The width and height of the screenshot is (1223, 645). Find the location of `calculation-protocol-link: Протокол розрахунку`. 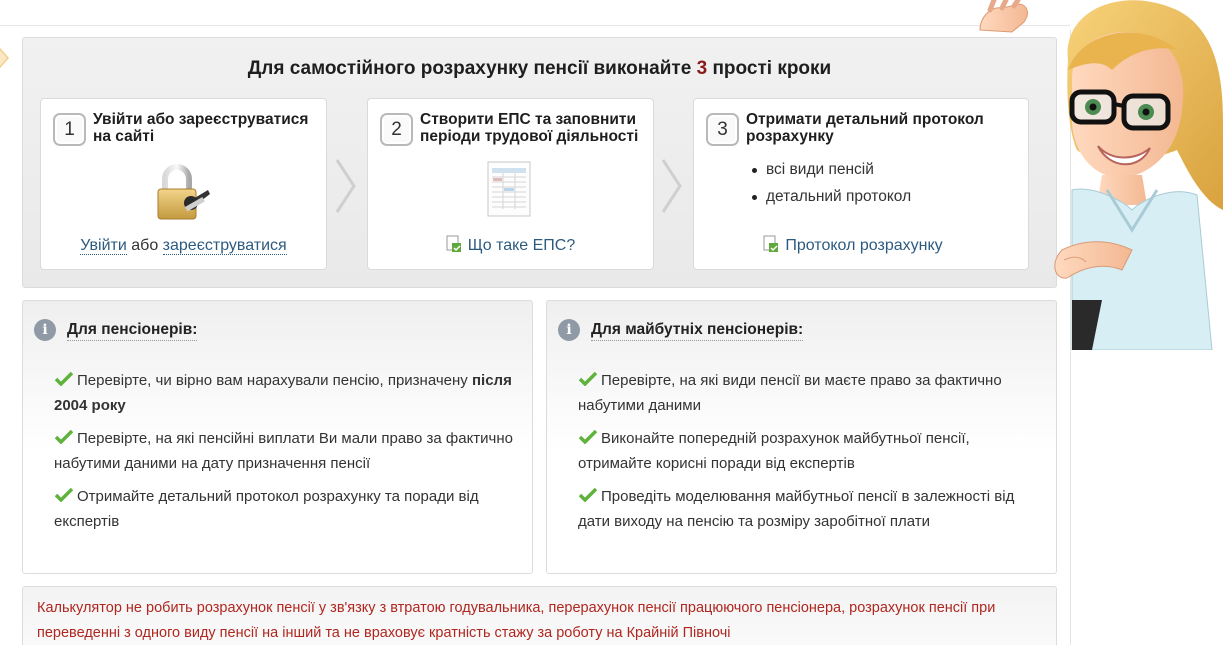

calculation-protocol-link: Протокол розрахунку is located at coordinates (863, 245).